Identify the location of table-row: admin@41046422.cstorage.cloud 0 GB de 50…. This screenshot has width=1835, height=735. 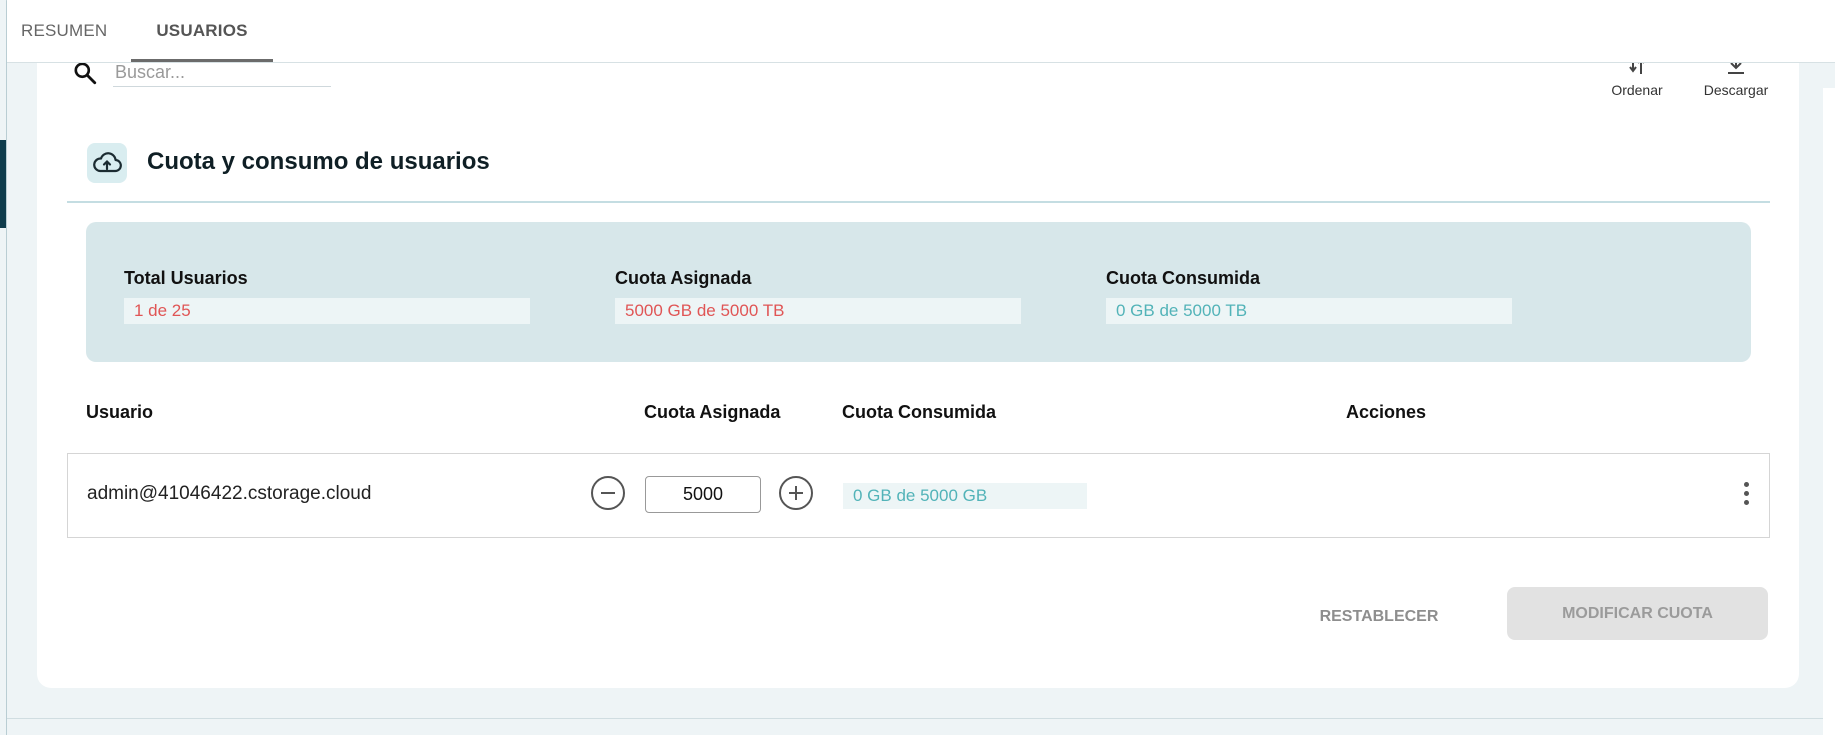
(918, 495).